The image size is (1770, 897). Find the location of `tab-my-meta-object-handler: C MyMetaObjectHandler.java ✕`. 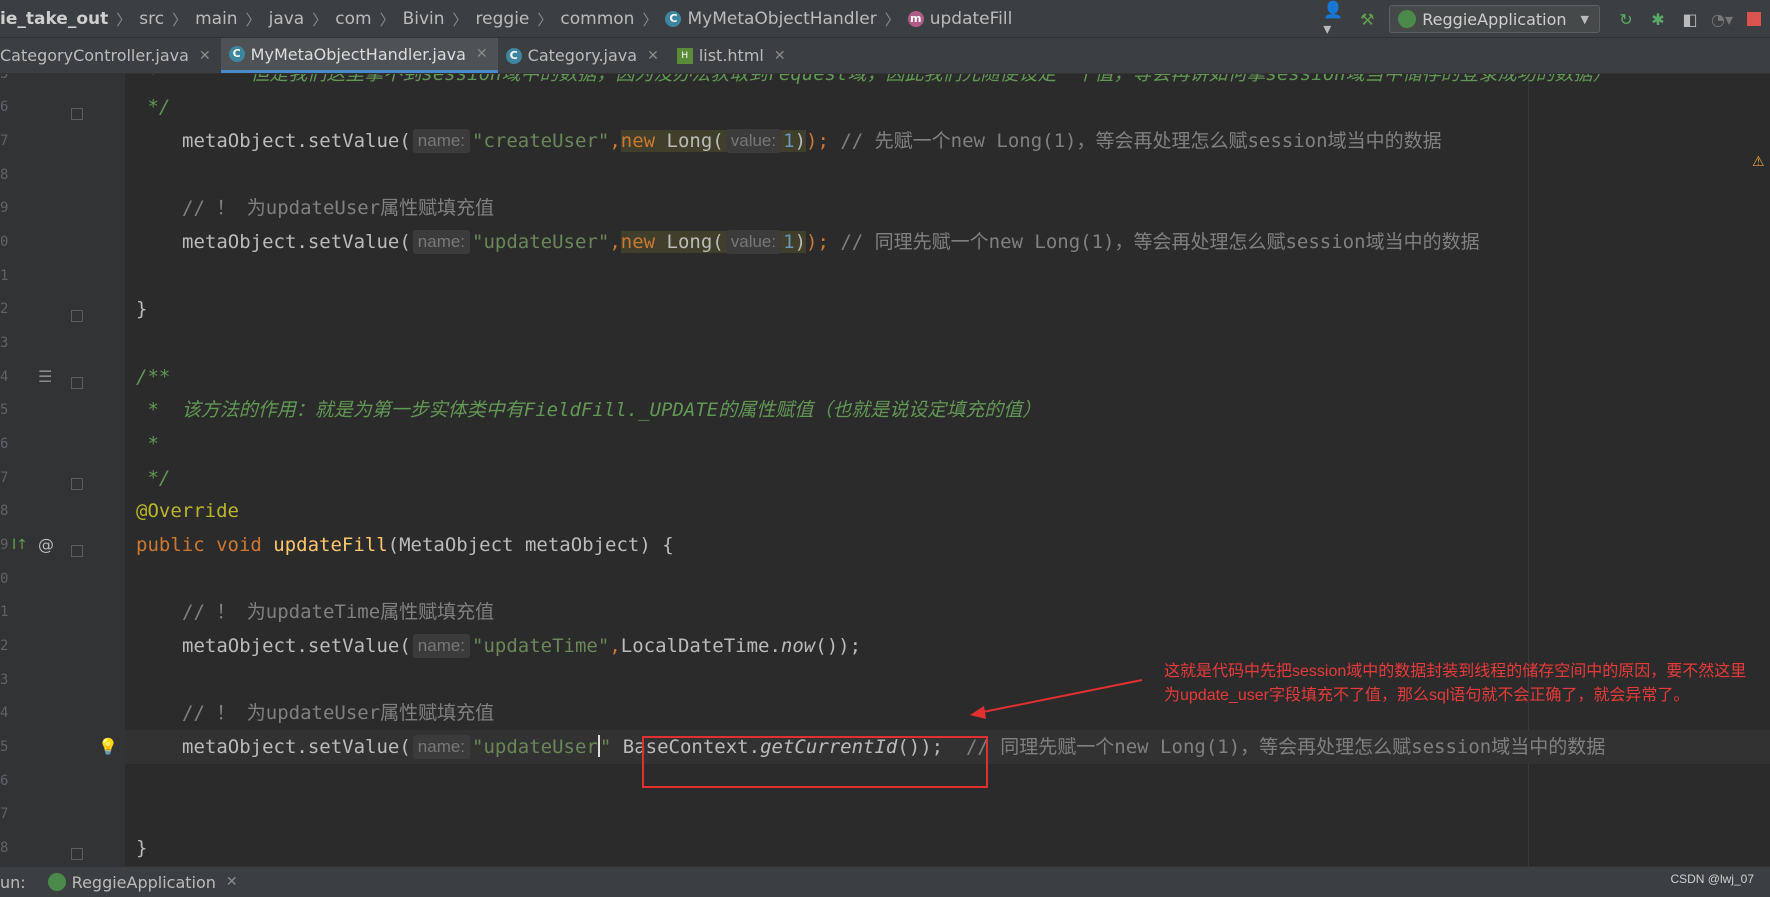

tab-my-meta-object-handler: C MyMetaObjectHandler.java ✕ is located at coordinates (359, 55).